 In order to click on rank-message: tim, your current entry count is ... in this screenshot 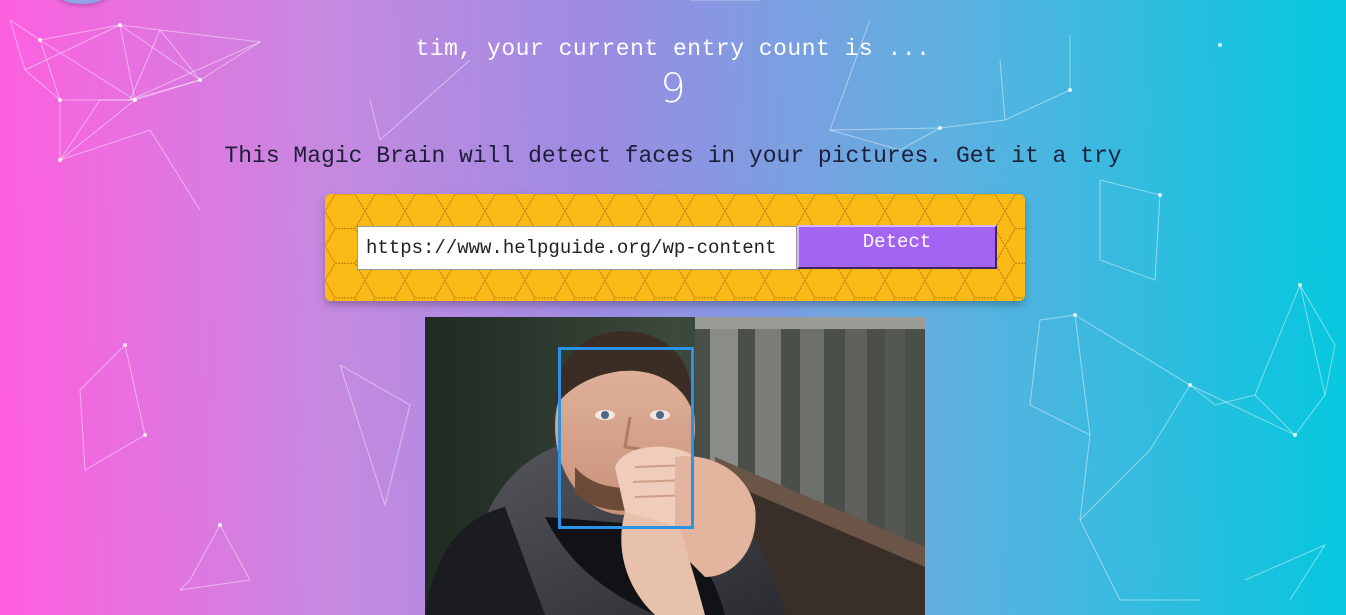, I will do `click(673, 49)`.